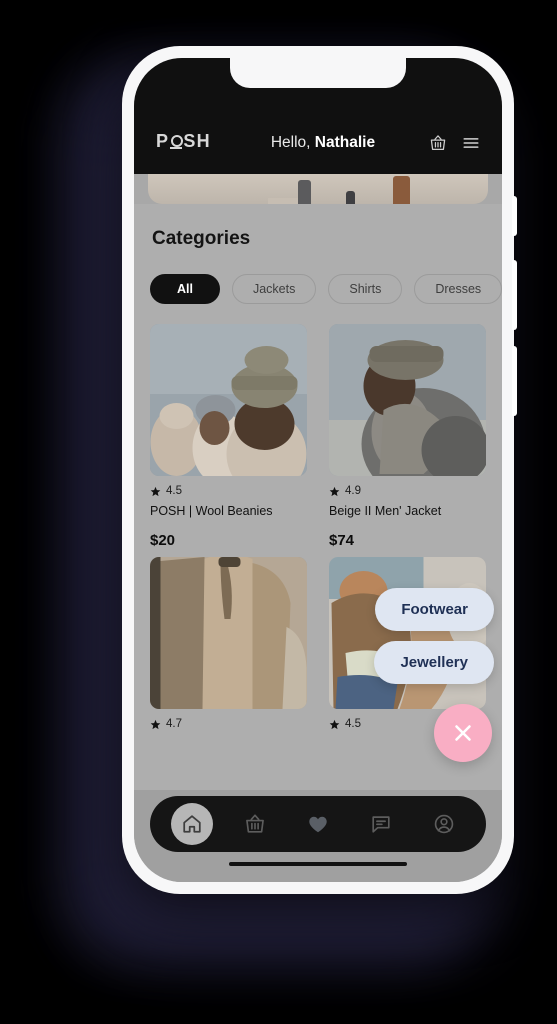 Image resolution: width=557 pixels, height=1024 pixels. I want to click on bottom-bar-area, so click(318, 836).